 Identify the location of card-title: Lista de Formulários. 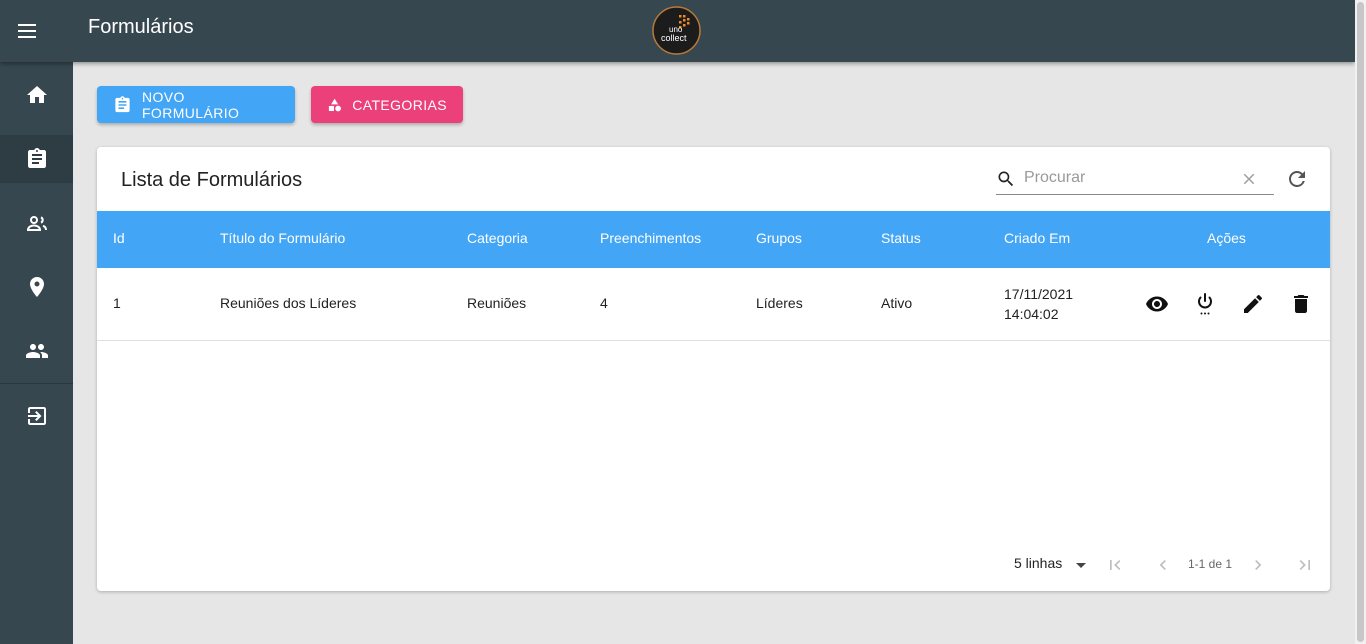
(212, 180).